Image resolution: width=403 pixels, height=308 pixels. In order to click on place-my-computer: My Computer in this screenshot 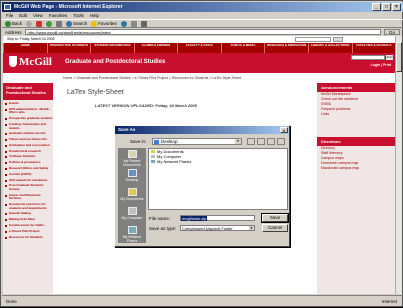, I will do `click(132, 214)`.